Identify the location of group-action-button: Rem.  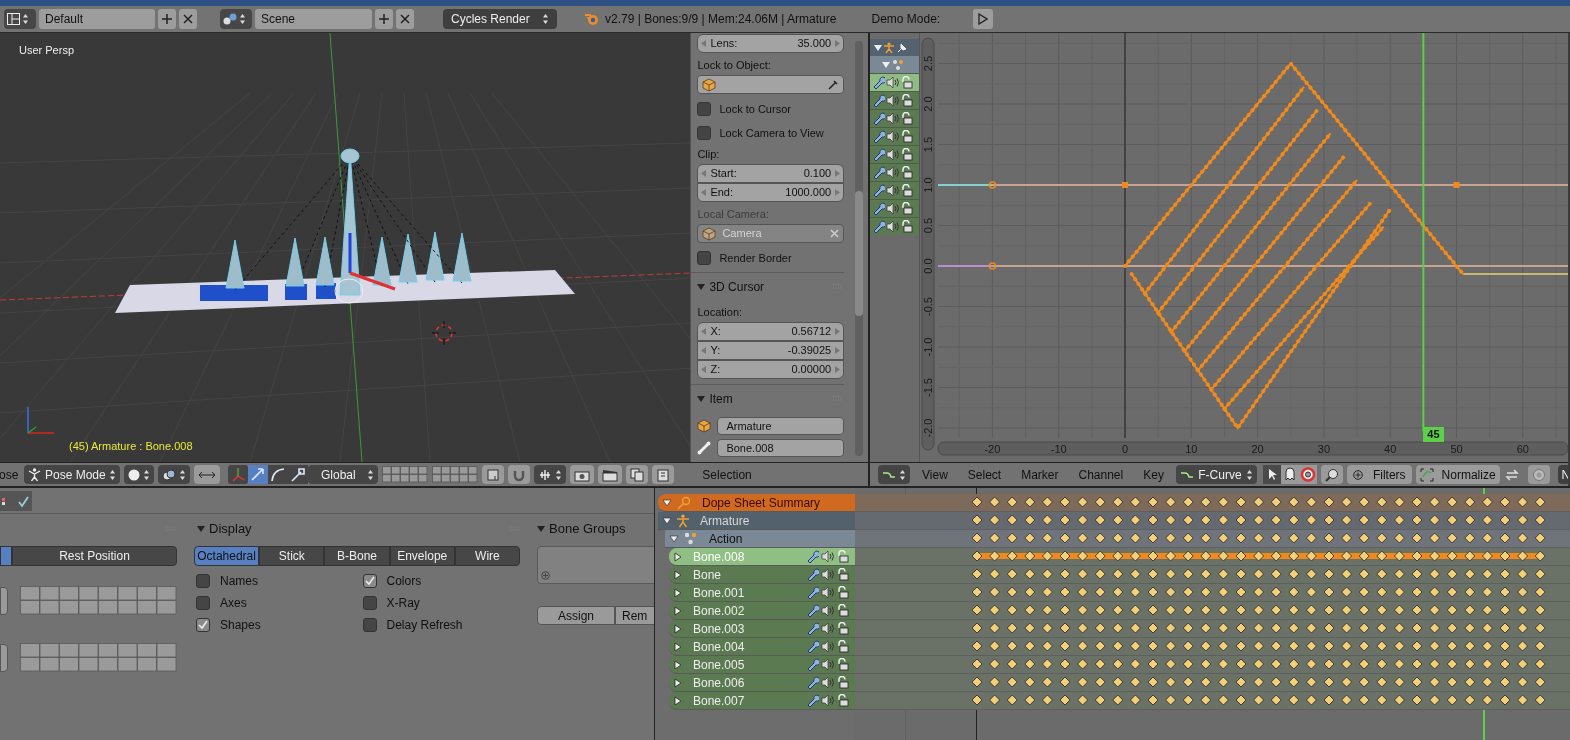
(634, 615).